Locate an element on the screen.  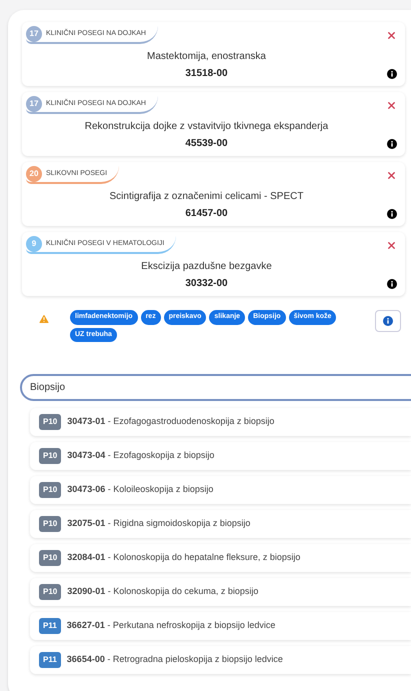
result-item: P10 32090-01 - Kolonoskopija do cekuma, z biopsijo is located at coordinates (220, 592).